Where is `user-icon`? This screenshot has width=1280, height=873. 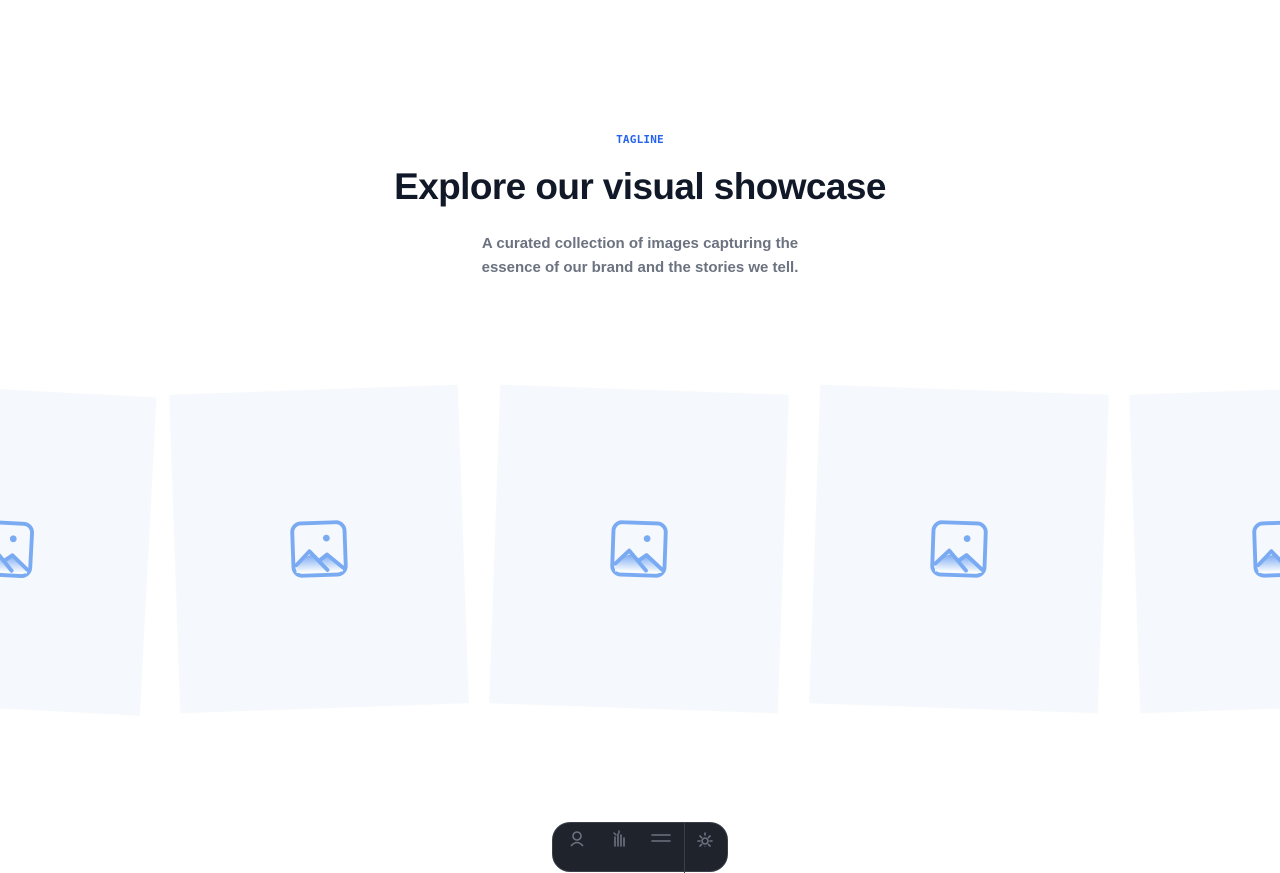 user-icon is located at coordinates (577, 839).